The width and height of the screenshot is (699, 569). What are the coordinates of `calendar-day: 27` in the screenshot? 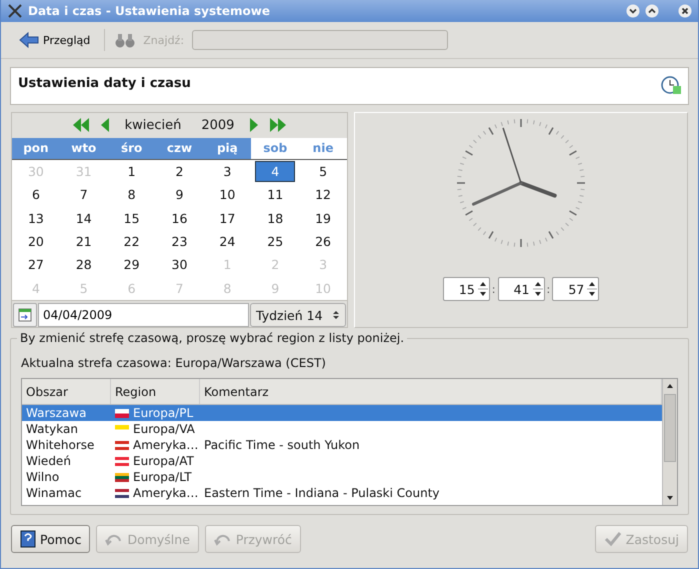 It's located at (36, 265).